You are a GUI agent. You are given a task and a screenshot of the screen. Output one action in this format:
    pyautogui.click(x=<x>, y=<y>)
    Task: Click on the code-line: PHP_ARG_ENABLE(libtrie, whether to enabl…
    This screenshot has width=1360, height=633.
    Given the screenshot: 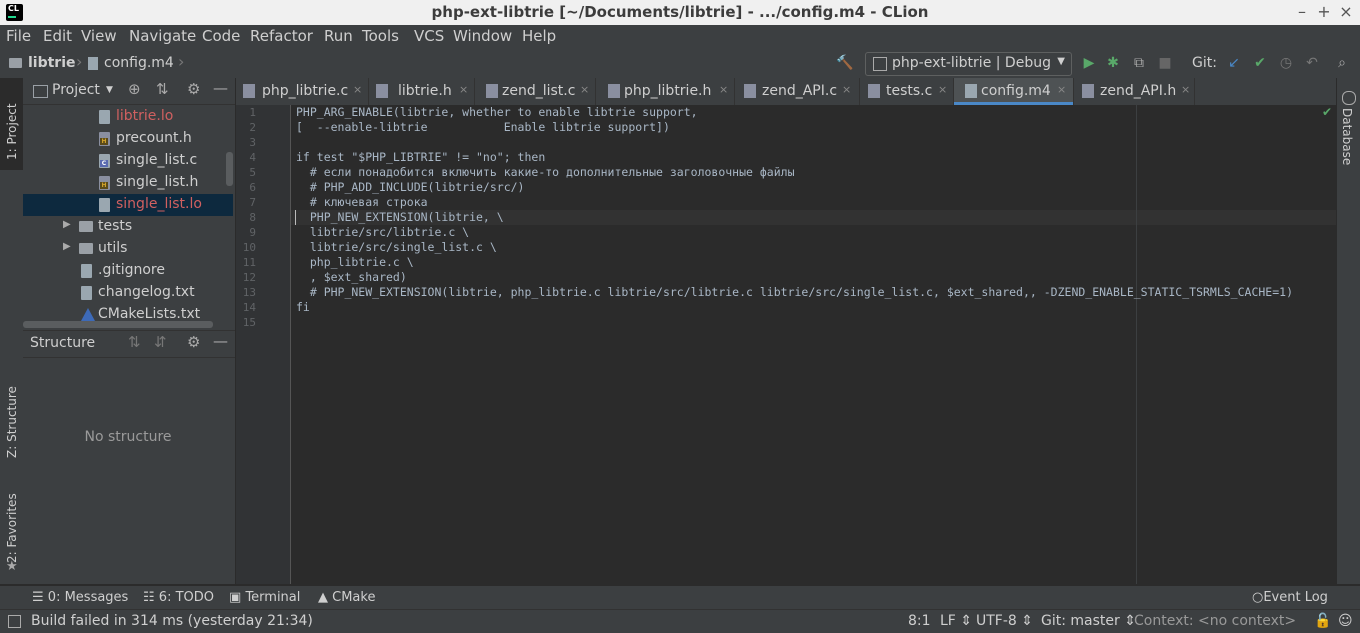 What is the action you would take?
    pyautogui.click(x=497, y=112)
    